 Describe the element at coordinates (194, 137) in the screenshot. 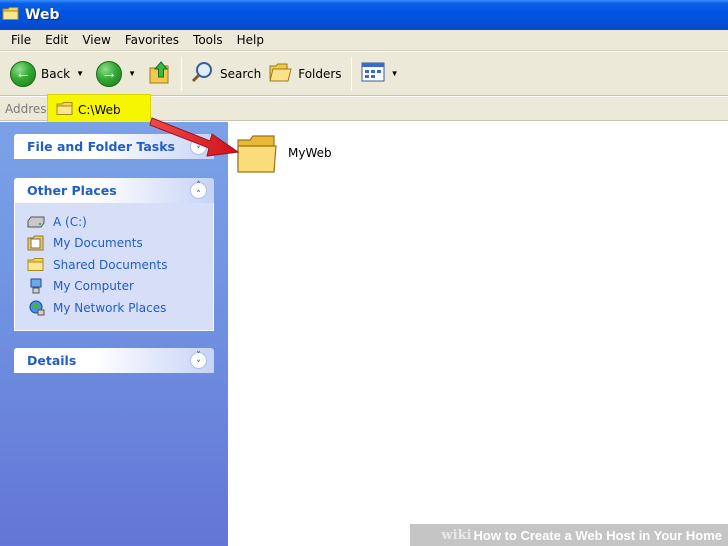

I see `red-arrow-annotation` at that location.